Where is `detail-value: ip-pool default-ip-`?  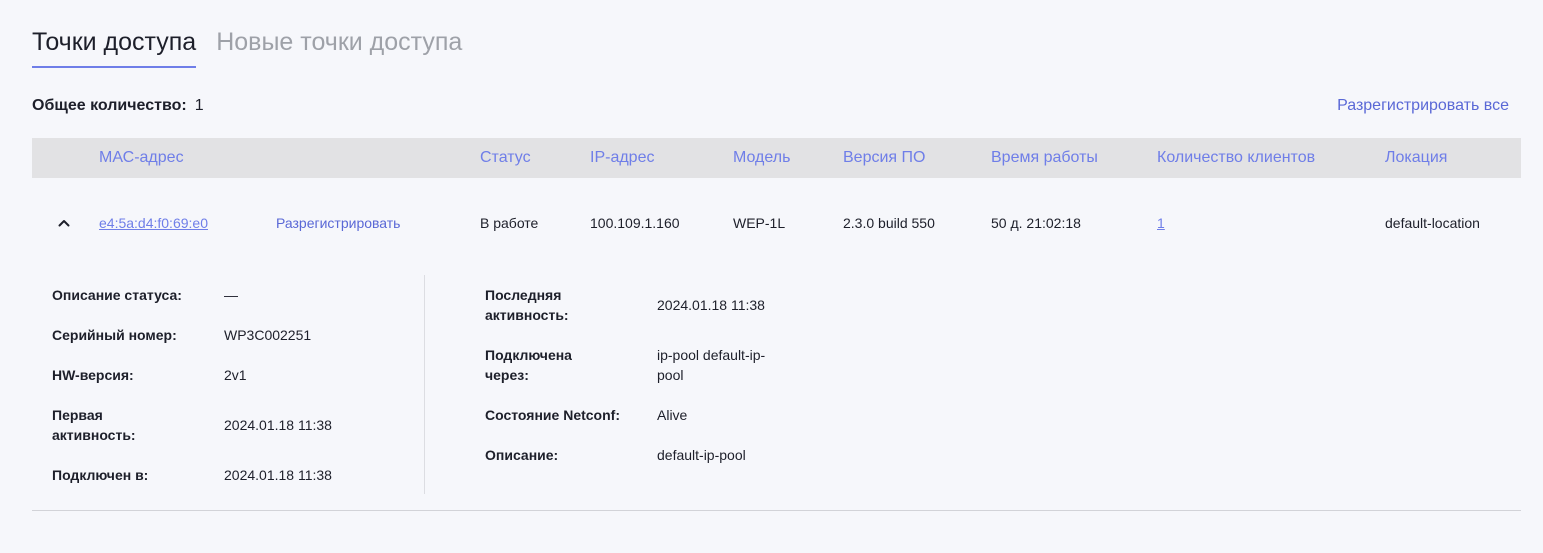
detail-value: ip-pool default-ip- is located at coordinates (711, 355).